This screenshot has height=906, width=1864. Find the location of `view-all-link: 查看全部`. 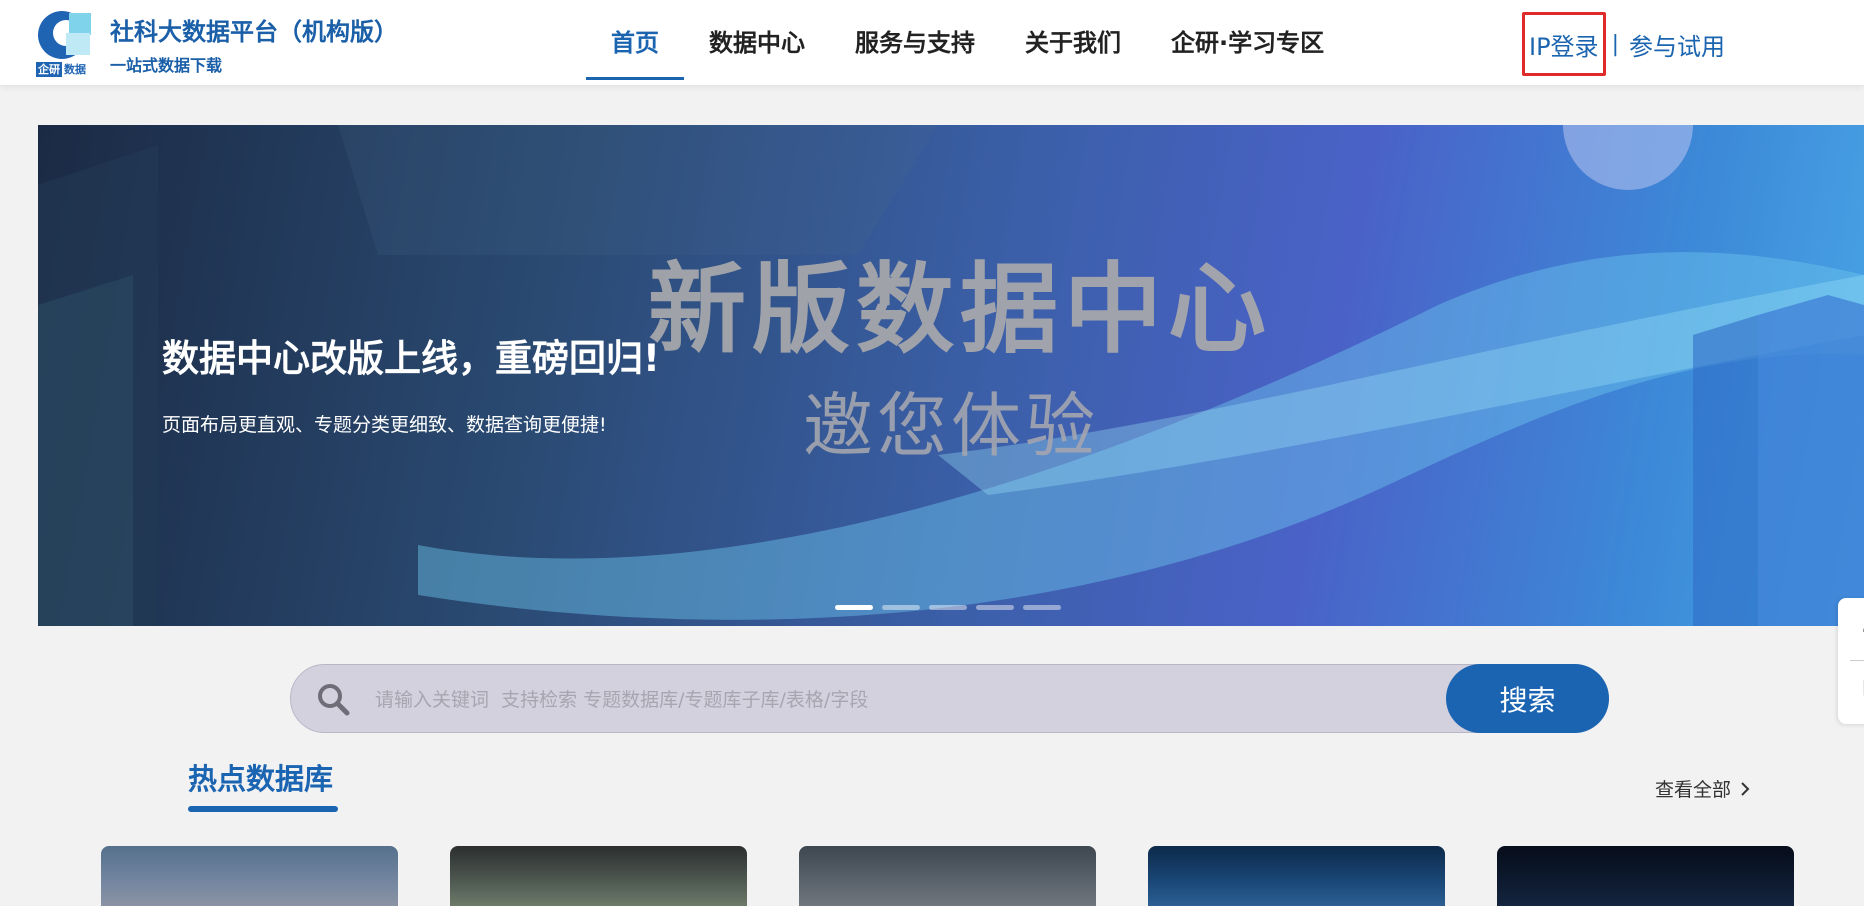

view-all-link: 查看全部 is located at coordinates (1702, 788).